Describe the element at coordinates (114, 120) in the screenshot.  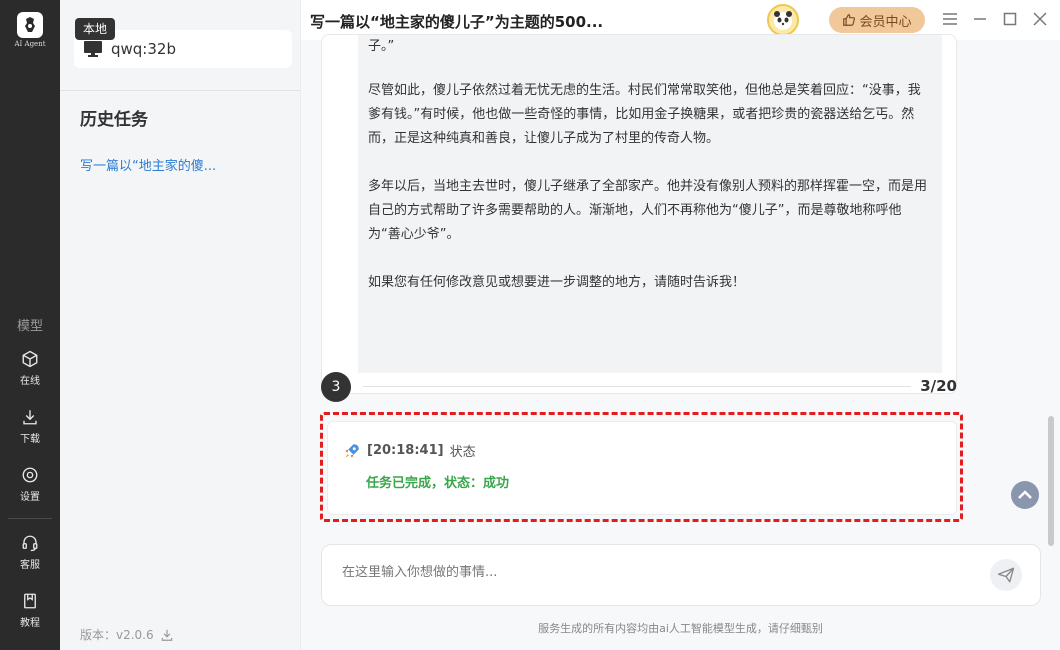
I see `history-title: 历史任务` at that location.